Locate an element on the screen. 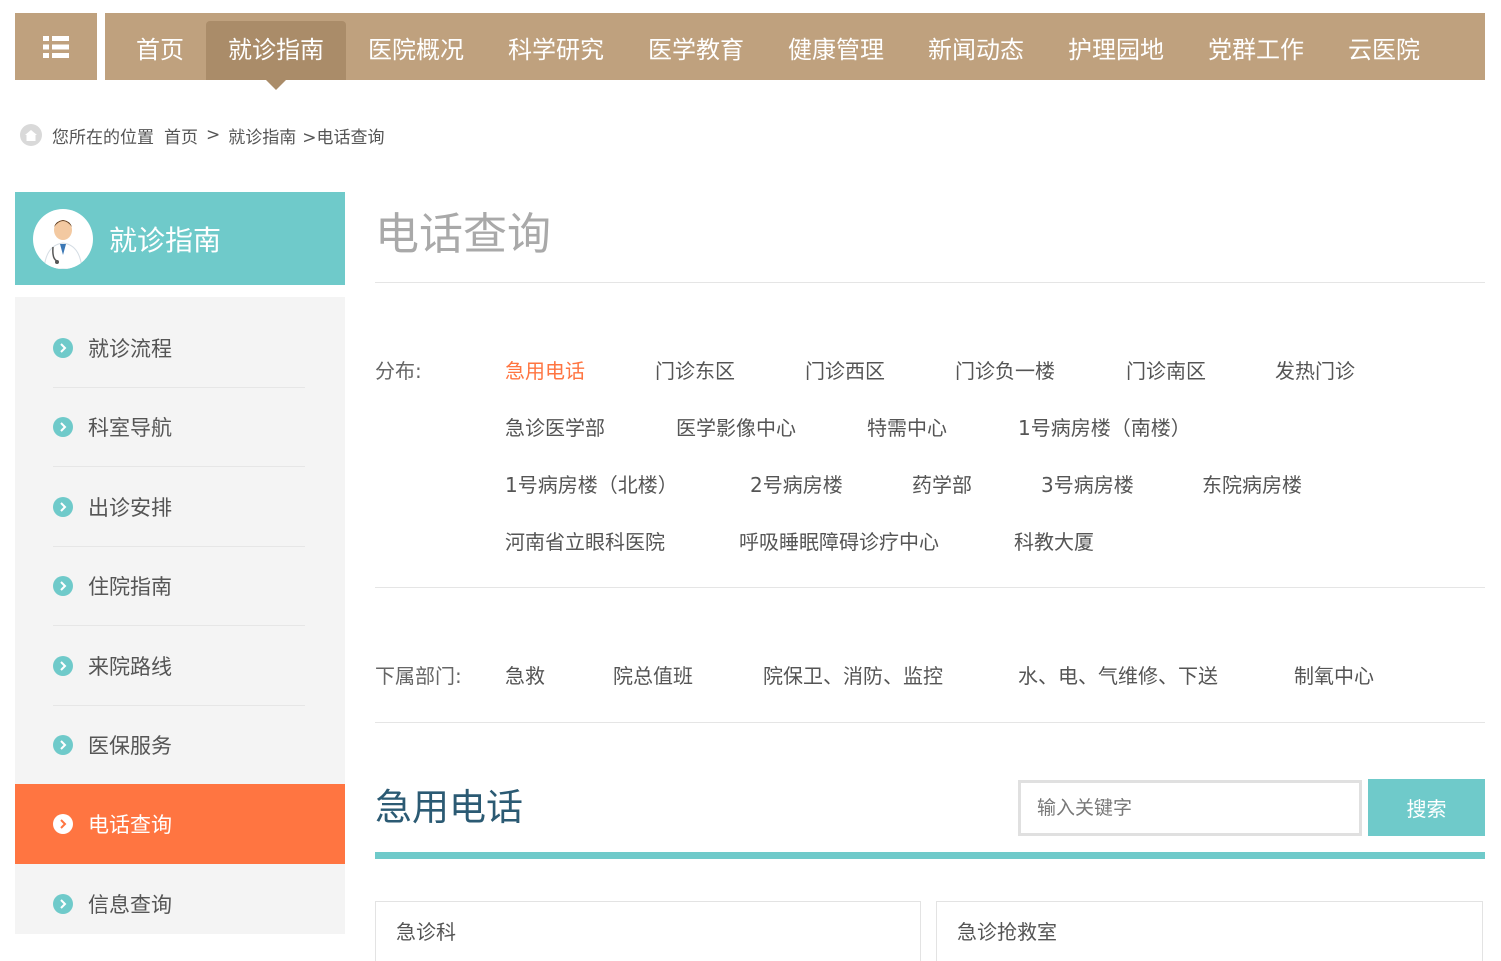 The image size is (1501, 961). sidebar-item-inpatient-guide: 住院指南 is located at coordinates (180, 586).